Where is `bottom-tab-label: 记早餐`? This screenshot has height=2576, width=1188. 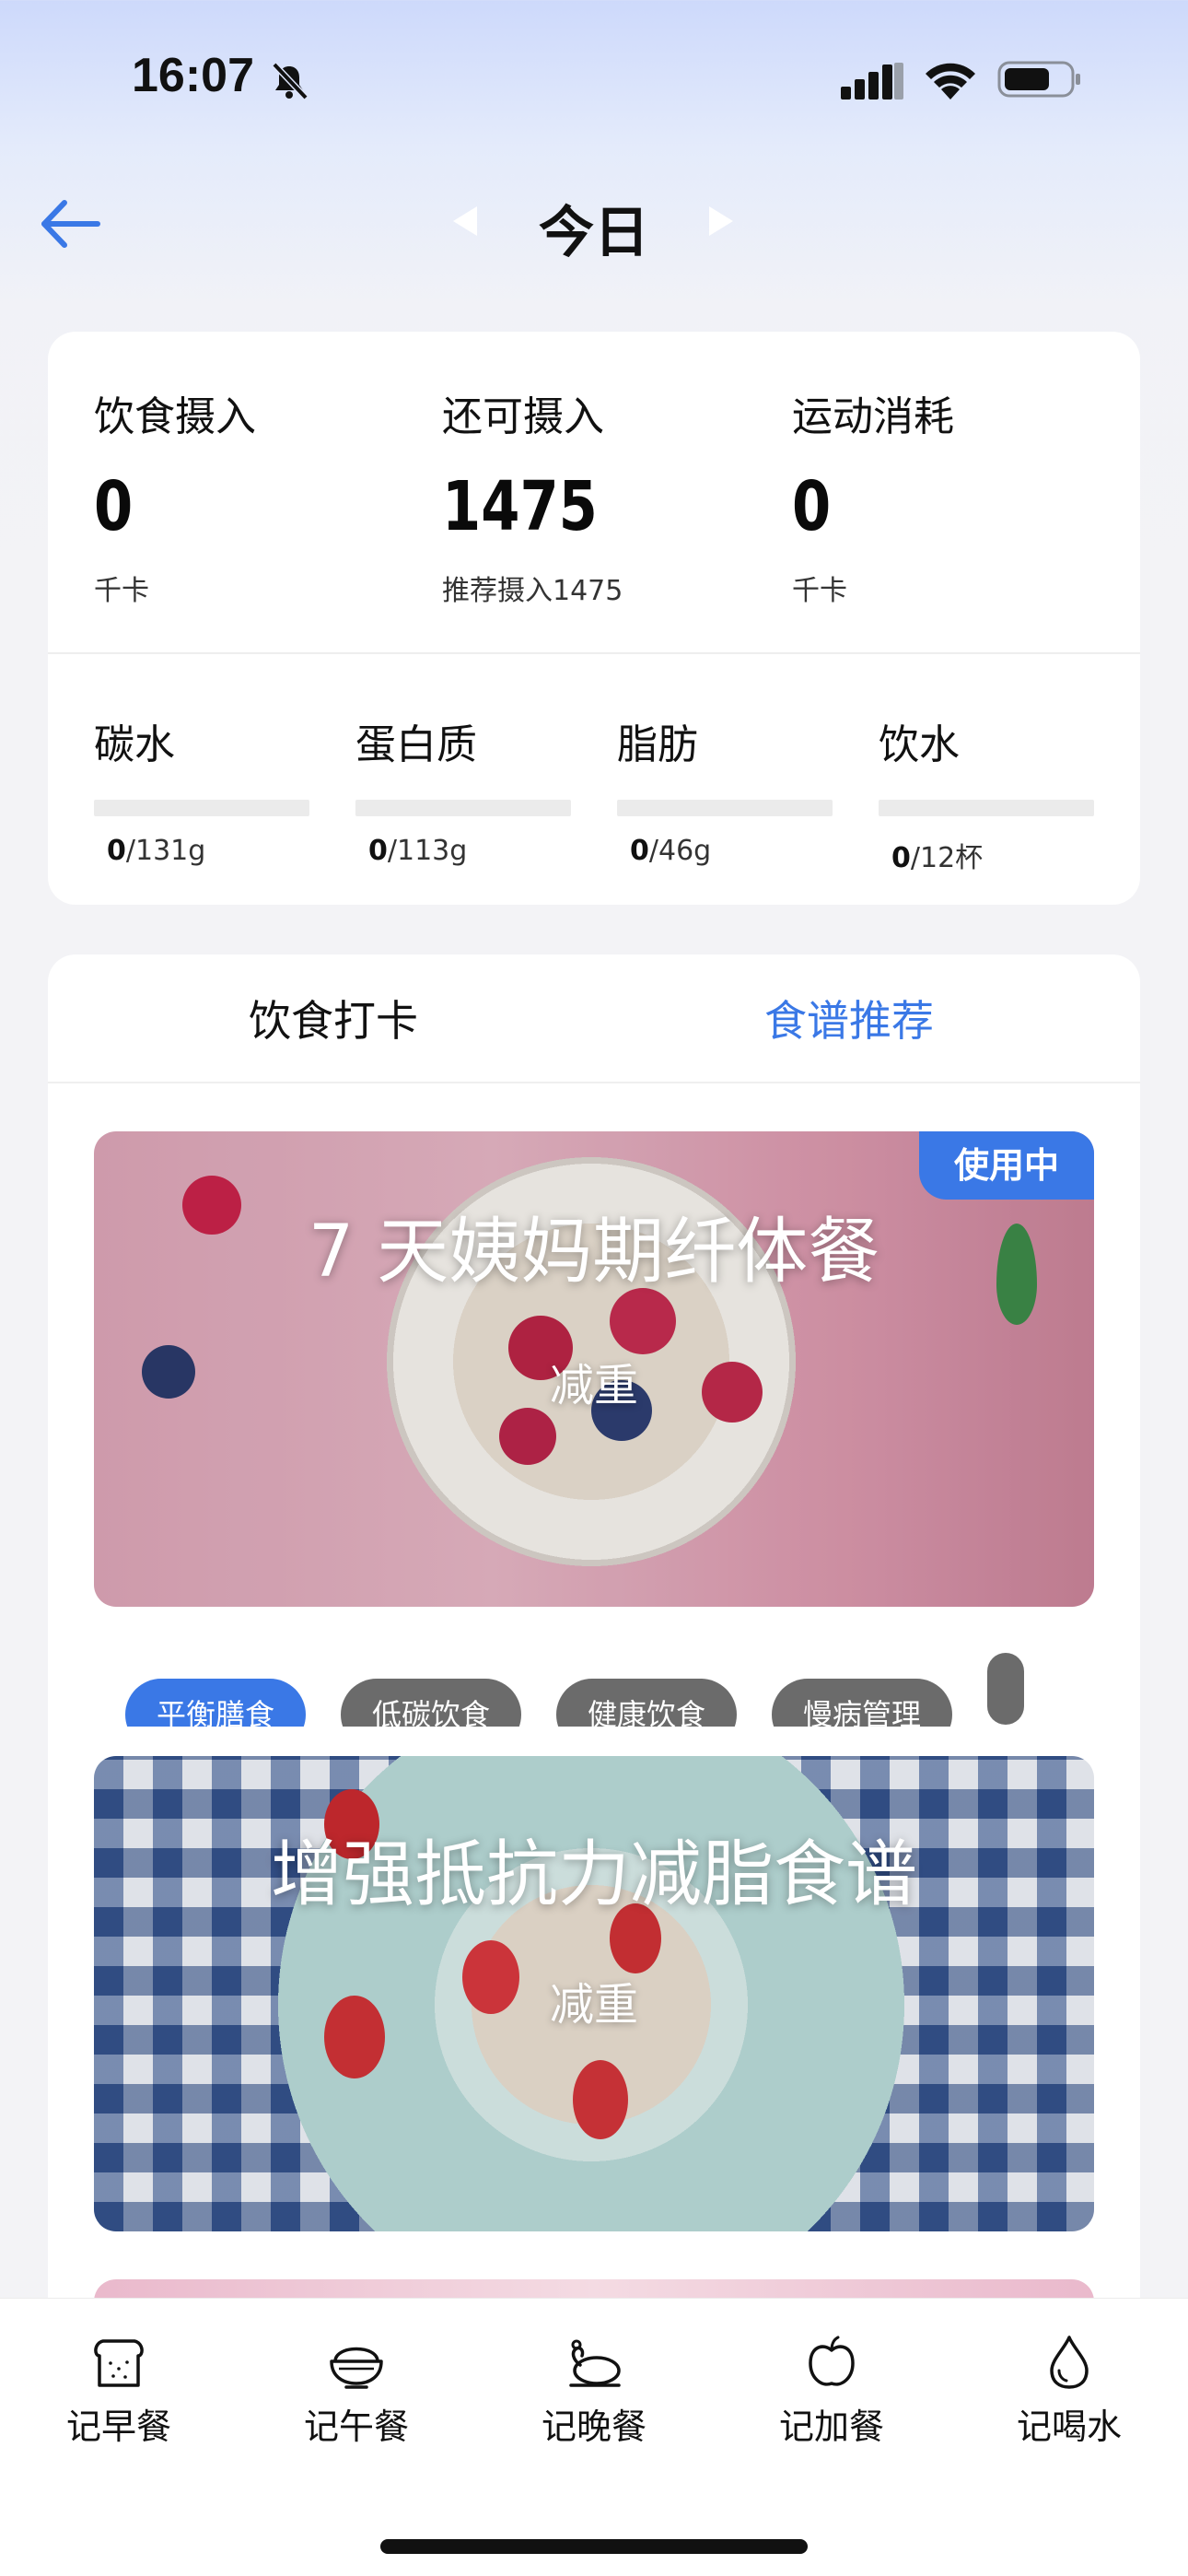
bottom-tab-label: 记早餐 is located at coordinates (118, 2426).